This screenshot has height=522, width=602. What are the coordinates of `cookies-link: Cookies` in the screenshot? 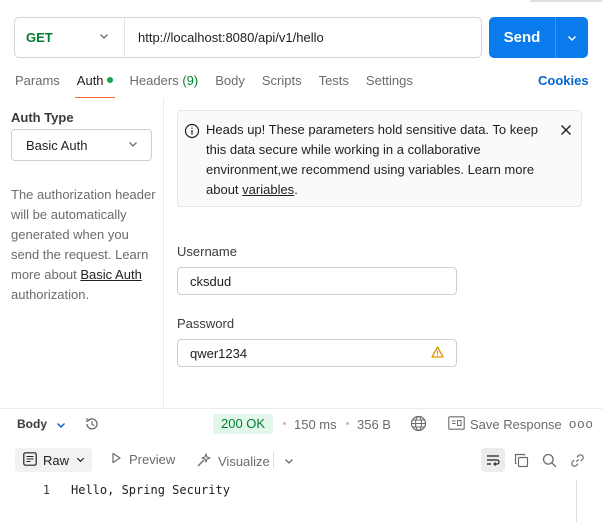 It's located at (563, 80).